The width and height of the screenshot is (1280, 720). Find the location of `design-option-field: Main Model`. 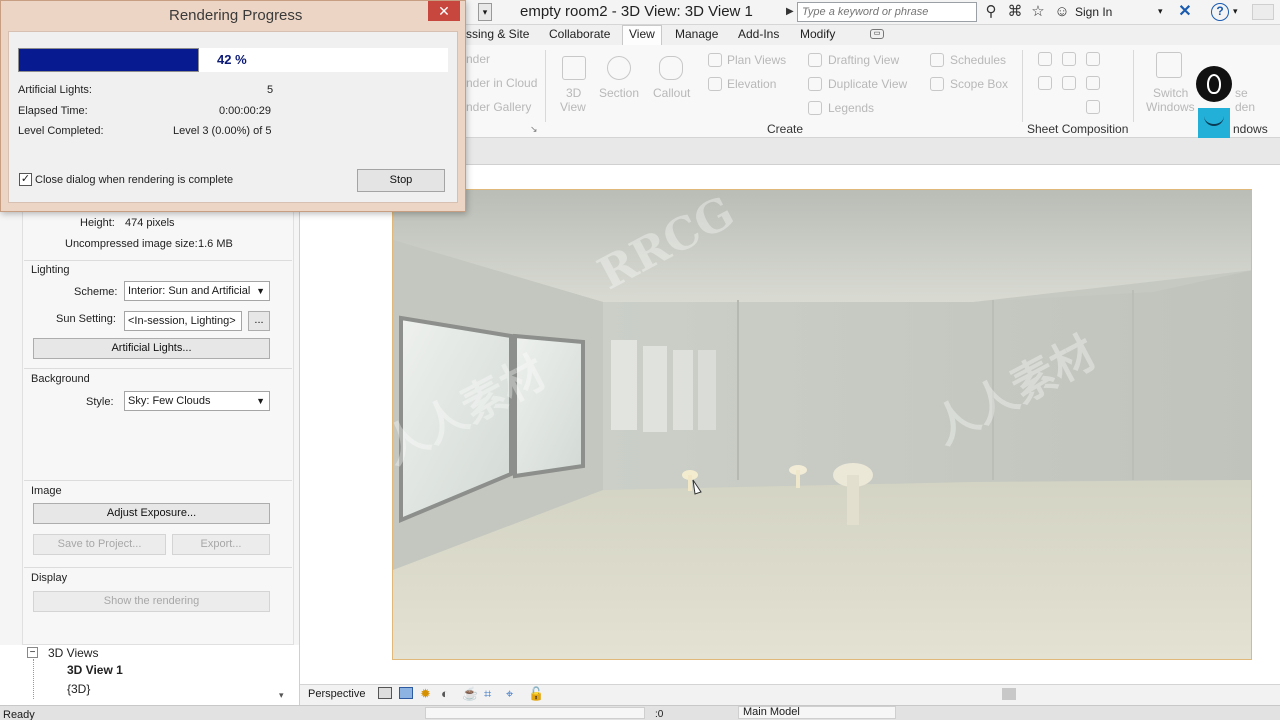

design-option-field: Main Model is located at coordinates (817, 712).